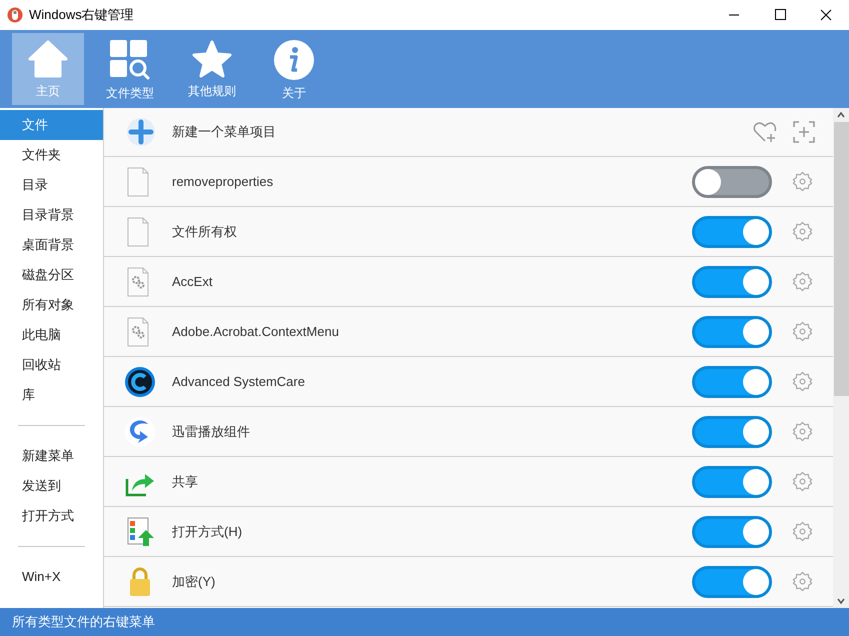 This screenshot has height=636, width=849. What do you see at coordinates (83, 622) in the screenshot?
I see `status-text: 所有类型文件的右键菜单` at bounding box center [83, 622].